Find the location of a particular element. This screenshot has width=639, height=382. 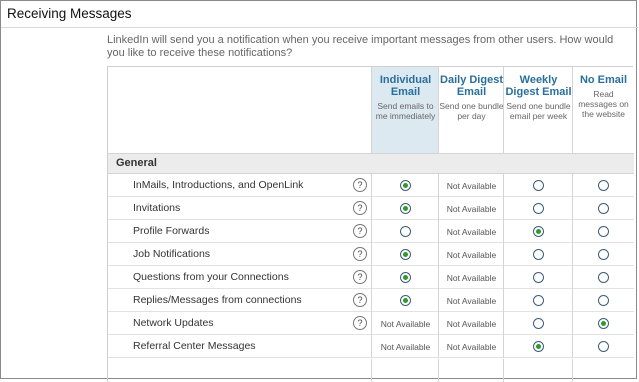

row-label: Job Notifications is located at coordinates (172, 254).